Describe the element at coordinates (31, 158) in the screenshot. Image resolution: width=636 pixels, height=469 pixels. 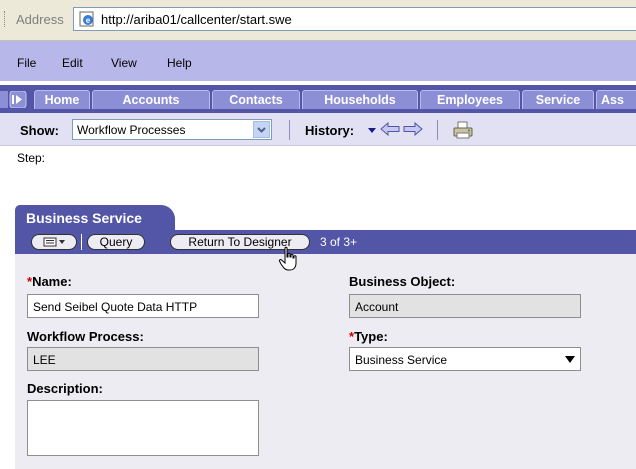
I see `step-label: Step:` at that location.